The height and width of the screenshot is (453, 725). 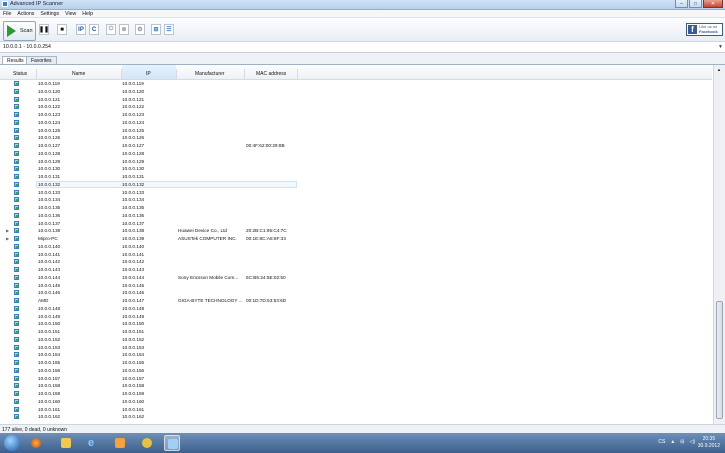 I want to click on table-row: 10.0.0.159 10.0.0.159, so click(x=356, y=394).